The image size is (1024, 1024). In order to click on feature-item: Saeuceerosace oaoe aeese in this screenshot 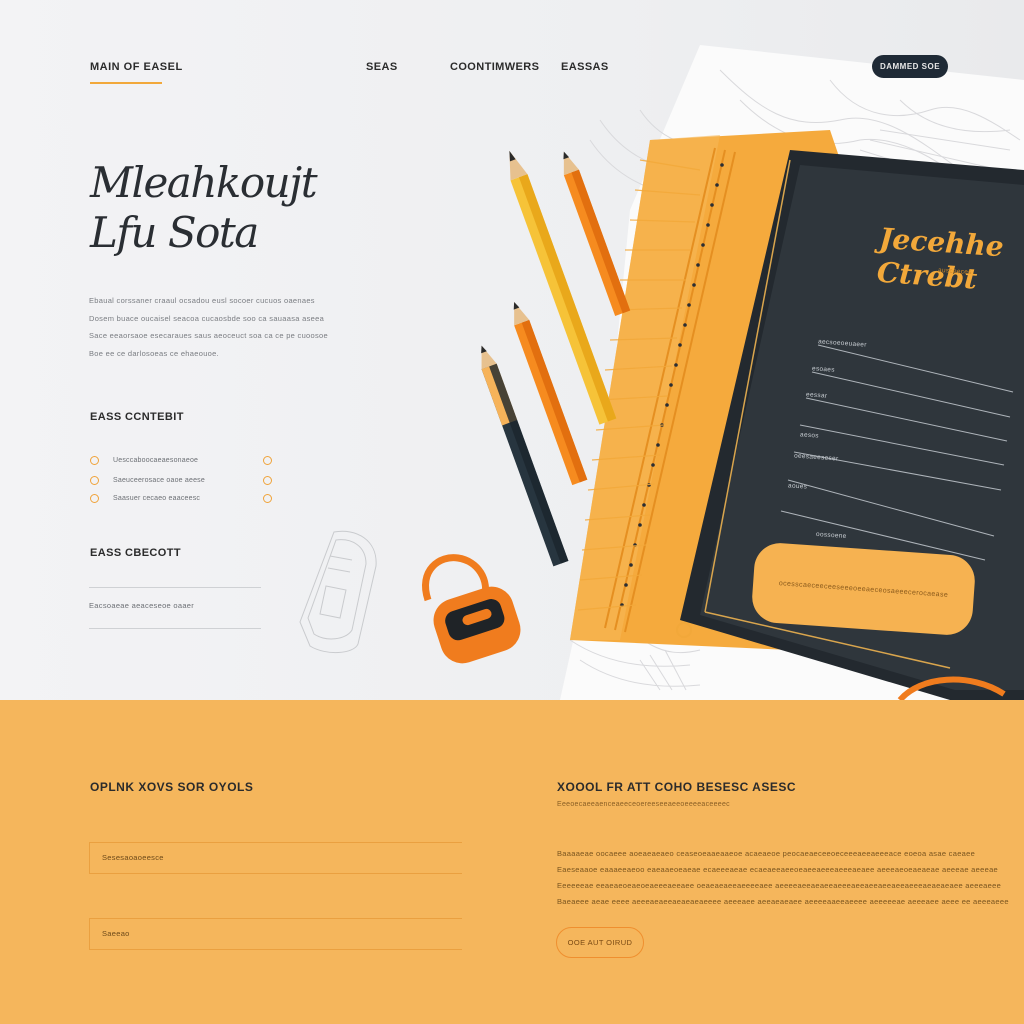, I will do `click(181, 480)`.